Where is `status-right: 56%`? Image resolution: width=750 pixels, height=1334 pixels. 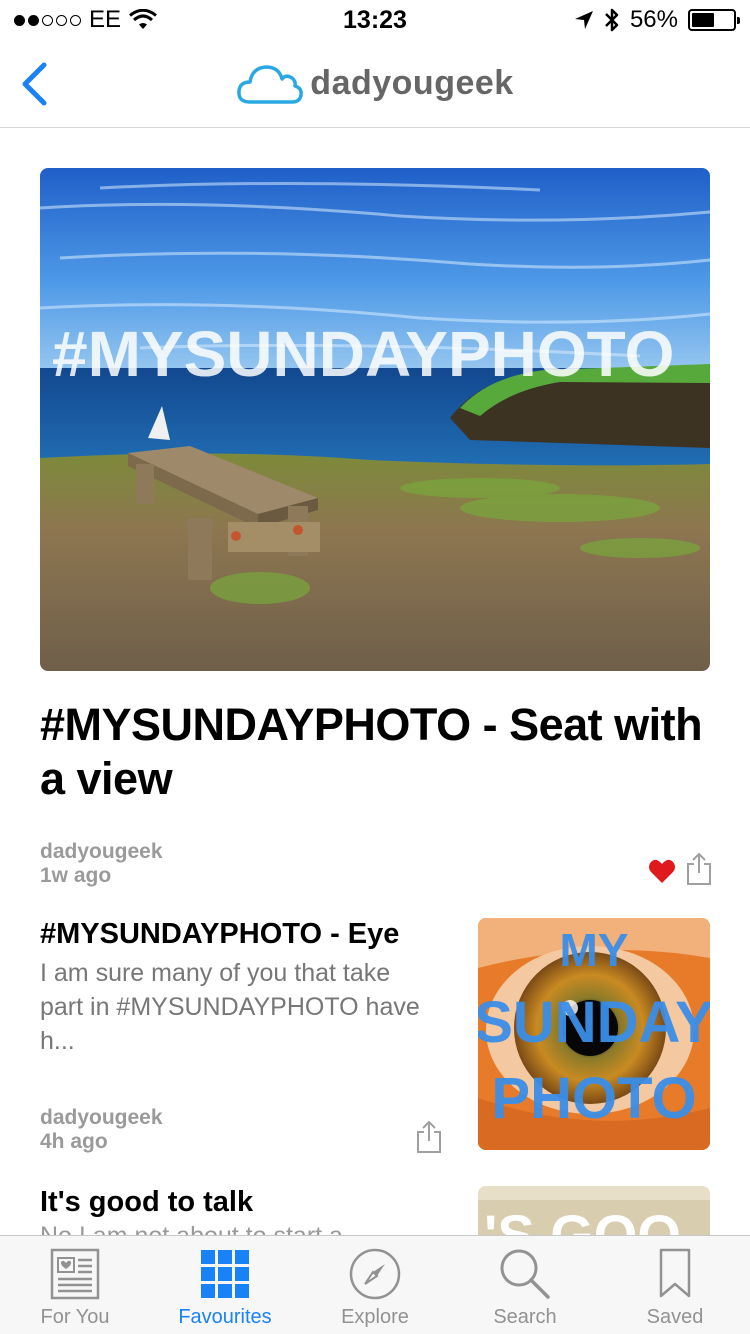
status-right: 56% is located at coordinates (657, 20).